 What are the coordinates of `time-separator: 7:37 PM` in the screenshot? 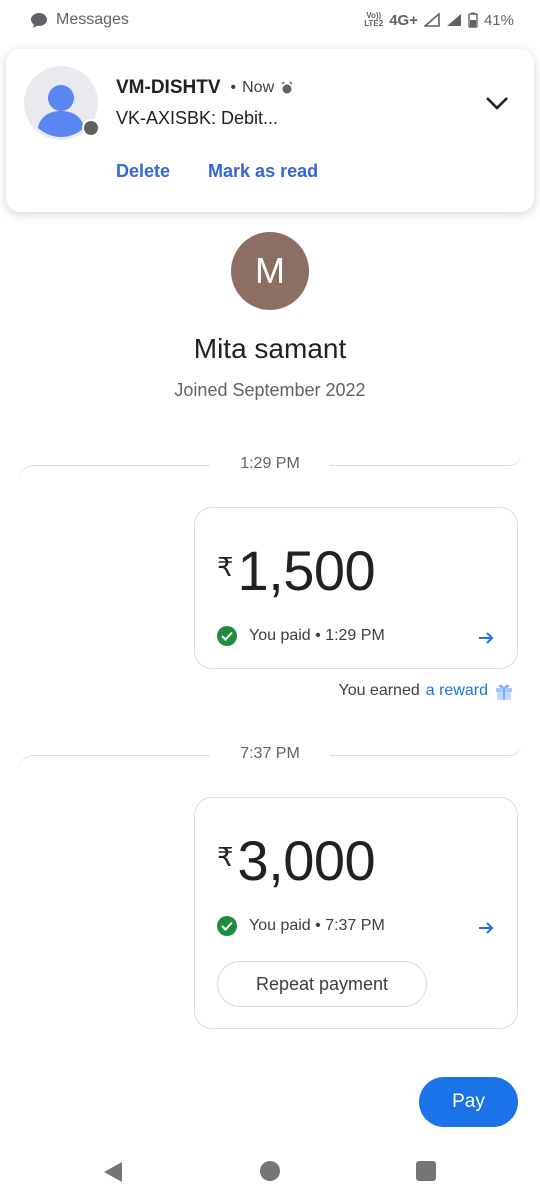 It's located at (270, 755).